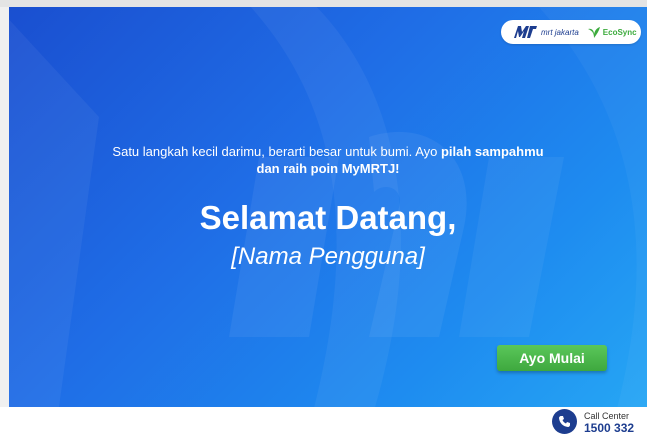  Describe the element at coordinates (525, 32) in the screenshot. I see `mrt-logo-icon` at that location.